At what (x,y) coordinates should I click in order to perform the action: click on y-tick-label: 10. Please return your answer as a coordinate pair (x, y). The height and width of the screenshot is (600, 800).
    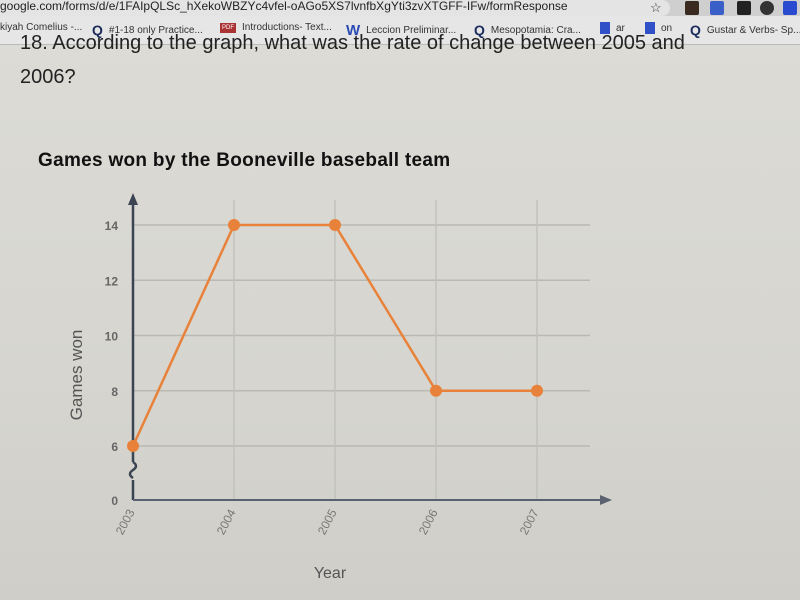
    Looking at the image, I should click on (112, 337).